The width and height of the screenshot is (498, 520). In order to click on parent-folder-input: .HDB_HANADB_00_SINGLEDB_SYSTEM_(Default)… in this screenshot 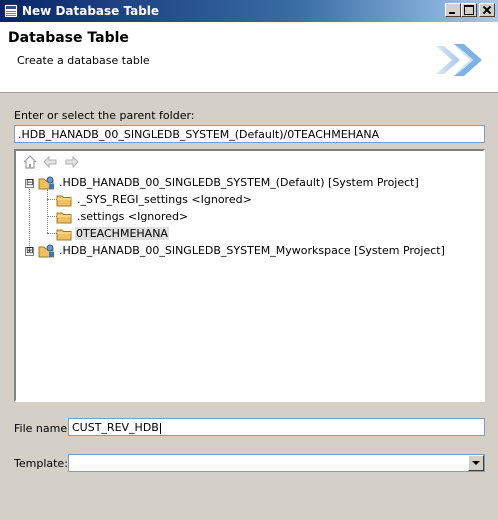, I will do `click(249, 134)`.